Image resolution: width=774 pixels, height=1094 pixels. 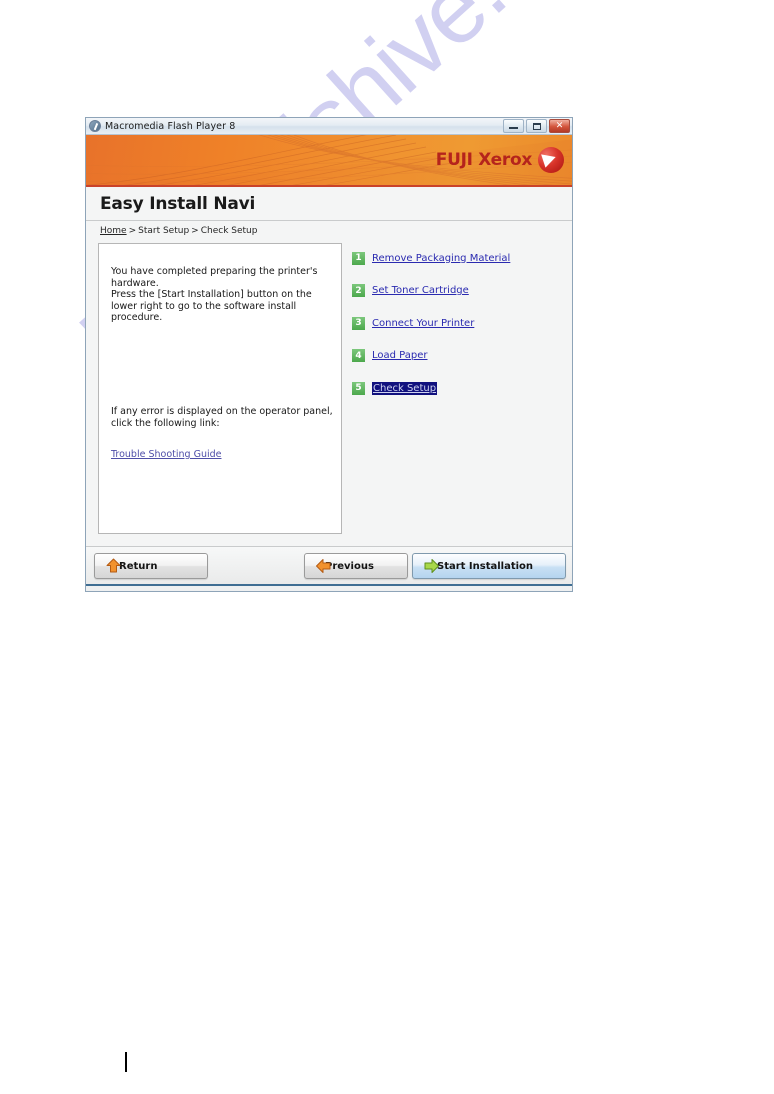 What do you see at coordinates (113, 231) in the screenshot?
I see `breadcrumb-home: Home` at bounding box center [113, 231].